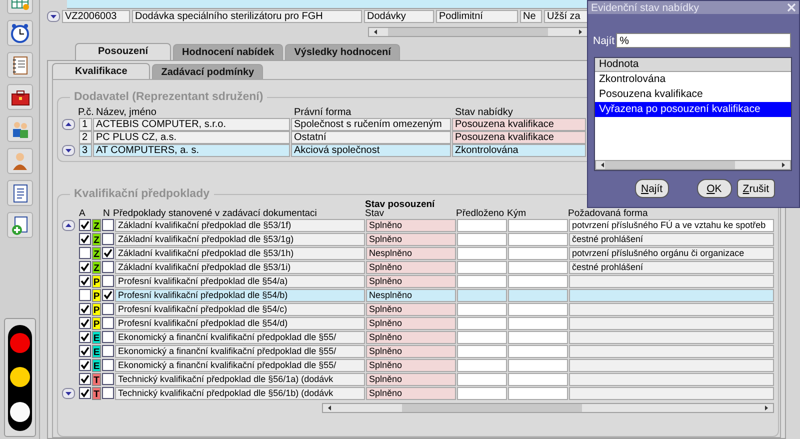 The image size is (800, 439). I want to click on dialog-button: Zrušit, so click(756, 188).